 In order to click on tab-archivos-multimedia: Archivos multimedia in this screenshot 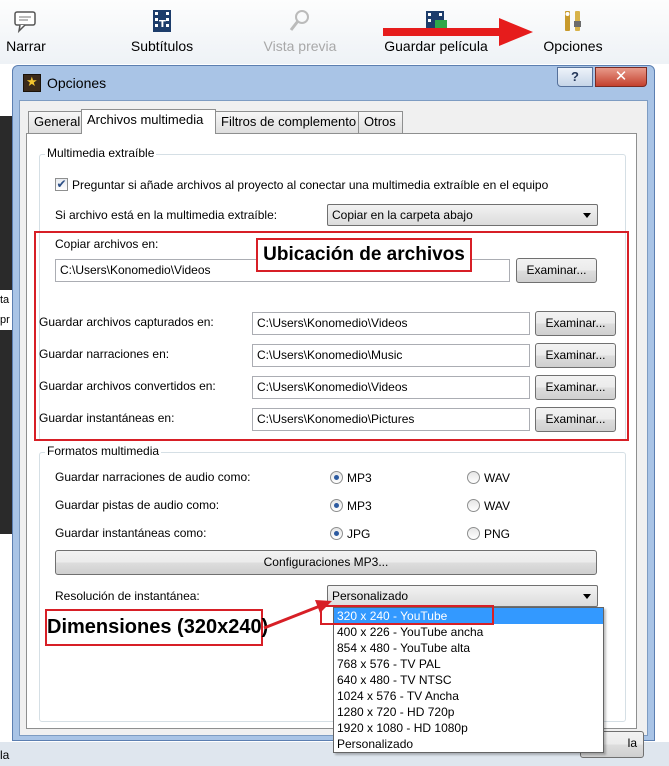, I will do `click(148, 121)`.